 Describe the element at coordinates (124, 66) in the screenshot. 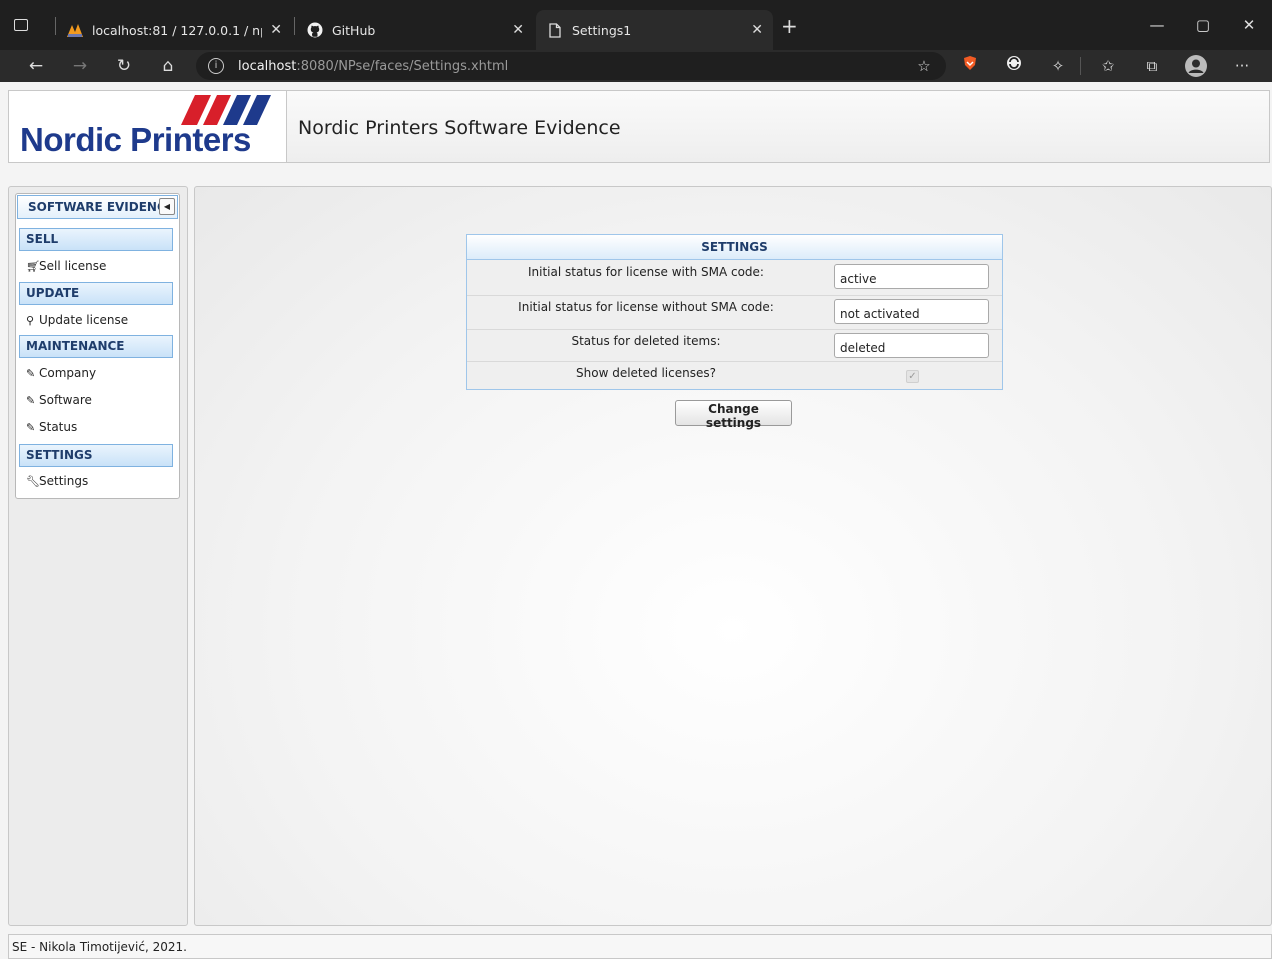

I see `refresh-icon: ↻` at that location.